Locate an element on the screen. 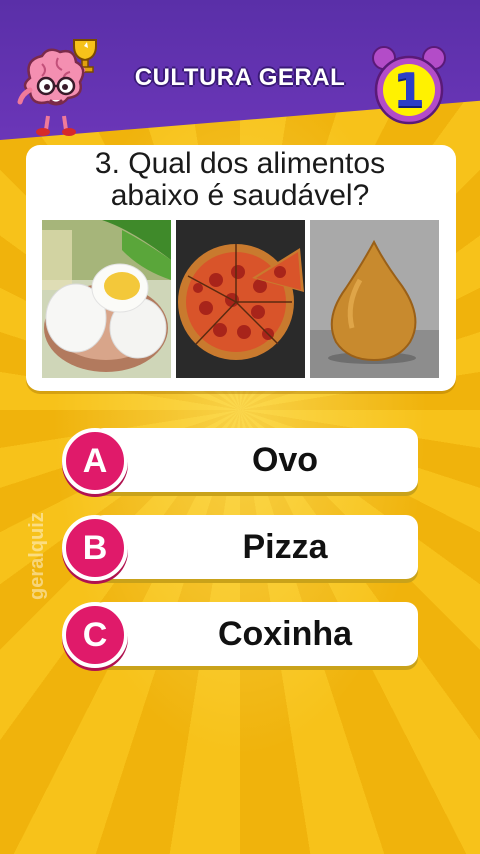 The image size is (480, 854). question-text: 3. Qual dos alimentos abaixo é saudável? is located at coordinates (240, 180).